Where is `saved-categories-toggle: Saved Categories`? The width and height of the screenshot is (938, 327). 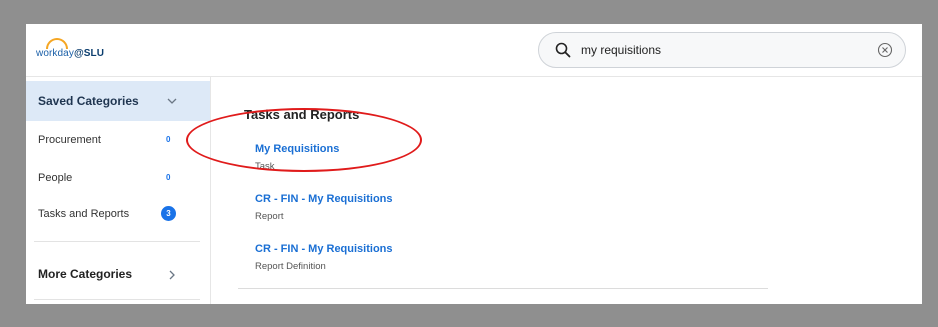
saved-categories-toggle: Saved Categories is located at coordinates (118, 101).